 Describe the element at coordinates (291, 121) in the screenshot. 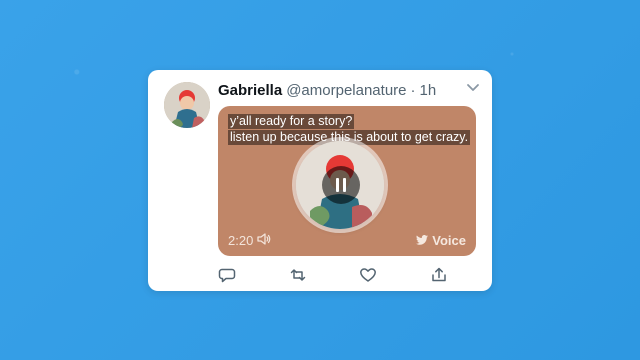

I see `caption-line-1: y’all ready for a story?` at that location.